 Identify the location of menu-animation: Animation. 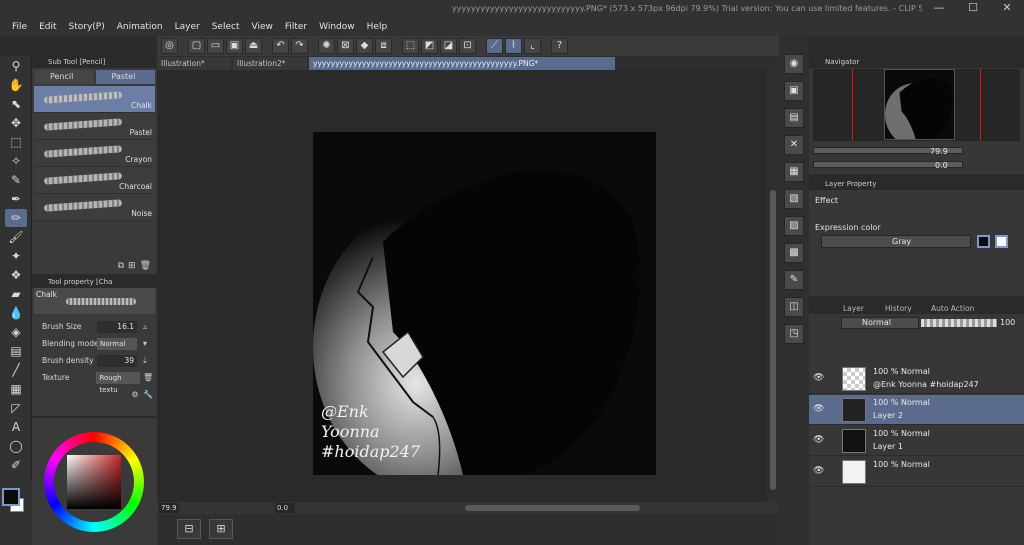
(140, 27).